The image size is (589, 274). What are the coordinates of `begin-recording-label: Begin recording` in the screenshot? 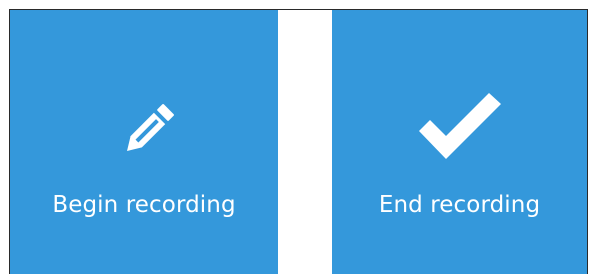 It's located at (144, 205).